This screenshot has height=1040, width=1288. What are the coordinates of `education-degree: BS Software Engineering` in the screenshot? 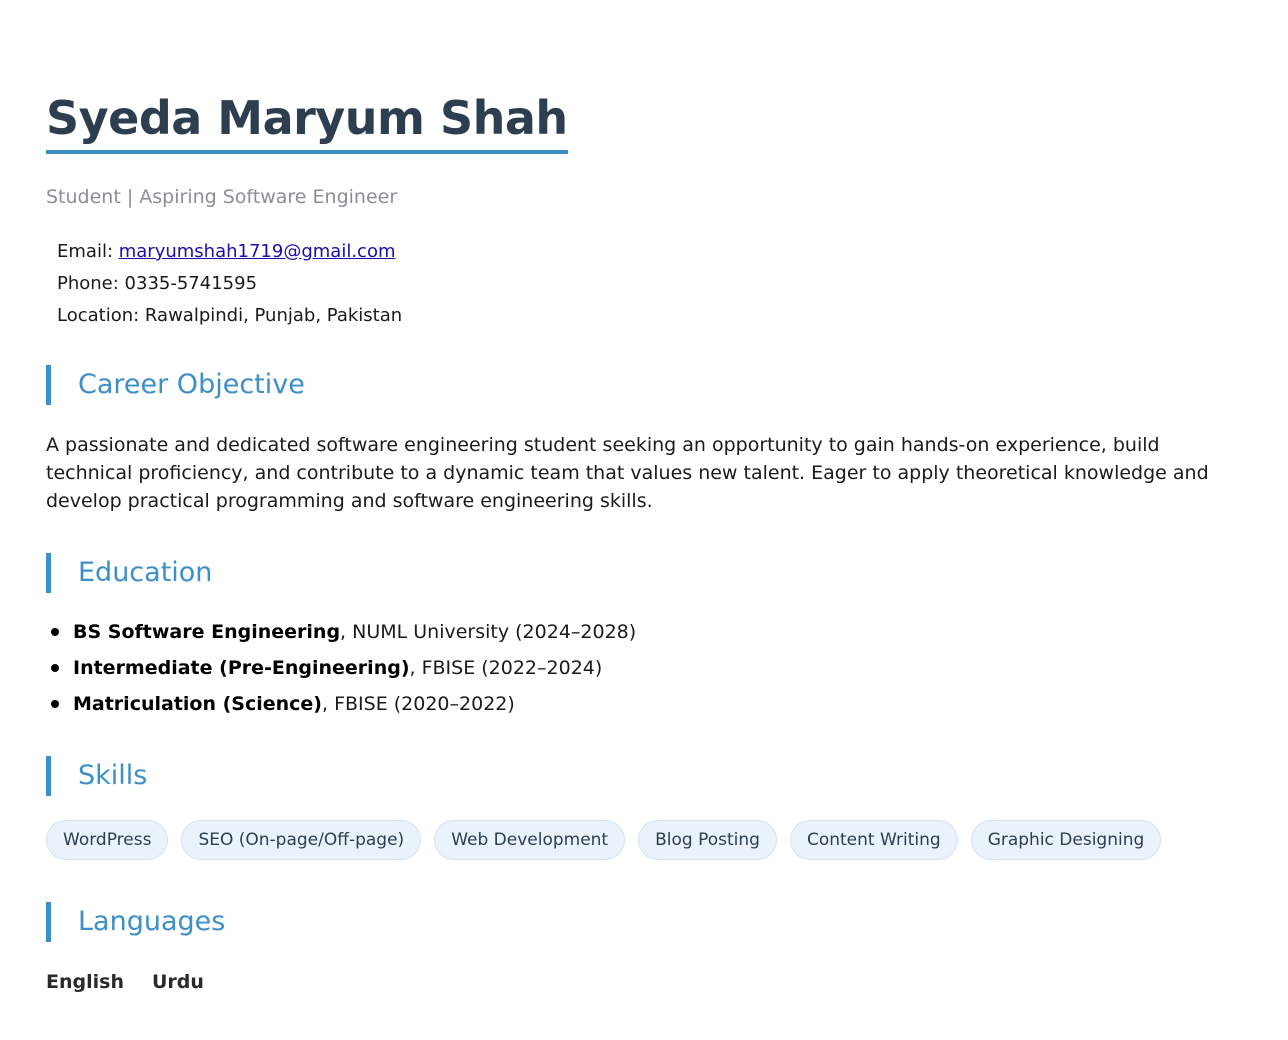 It's located at (207, 632).